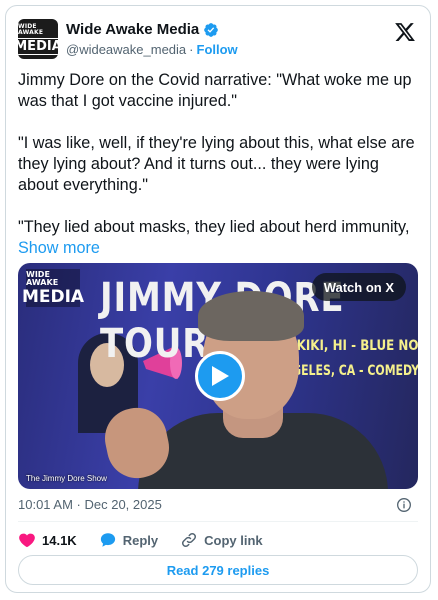 This screenshot has width=438, height=600. I want to click on divider, so click(218, 521).